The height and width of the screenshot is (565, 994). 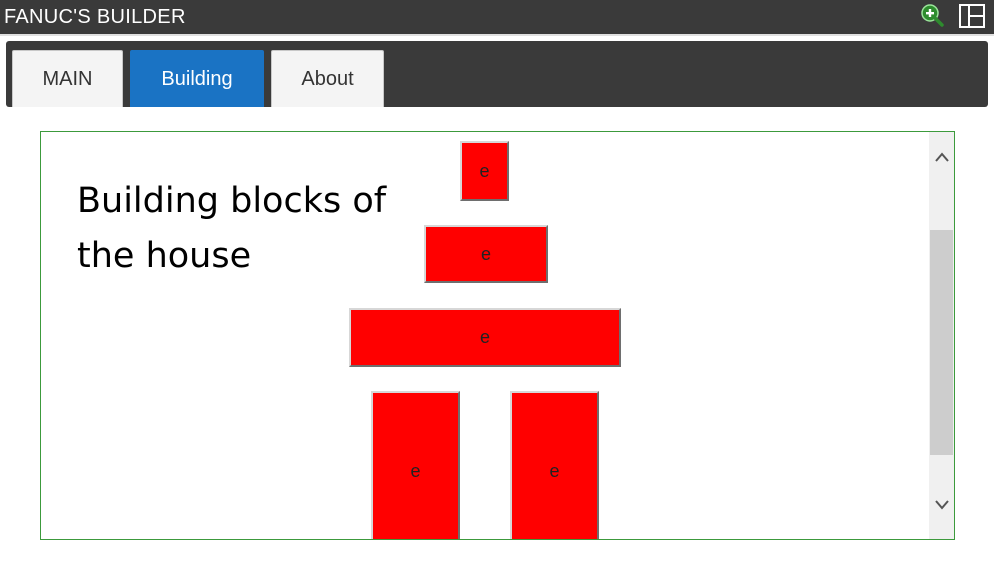 What do you see at coordinates (232, 228) in the screenshot?
I see `page-heading: Building blocks of the house` at bounding box center [232, 228].